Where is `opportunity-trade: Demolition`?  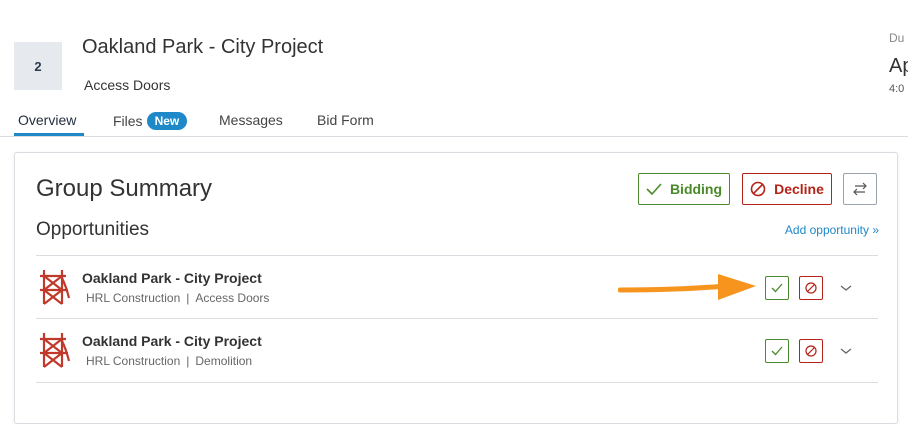 opportunity-trade: Demolition is located at coordinates (224, 361).